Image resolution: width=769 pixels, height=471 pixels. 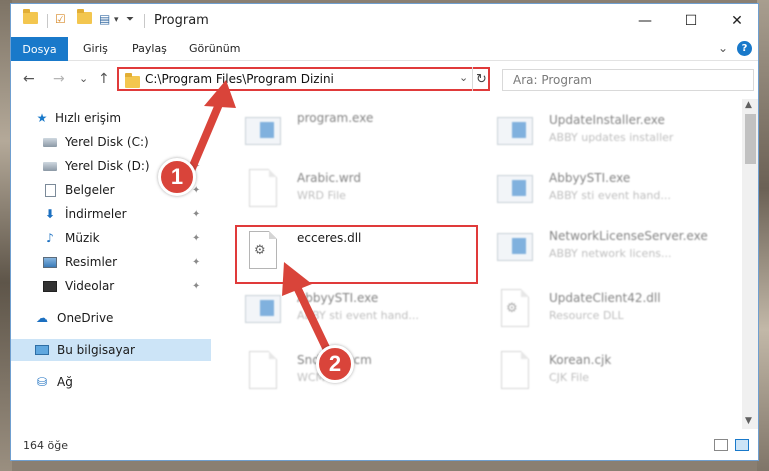 What do you see at coordinates (50, 286) in the screenshot?
I see `videos-icon` at bounding box center [50, 286].